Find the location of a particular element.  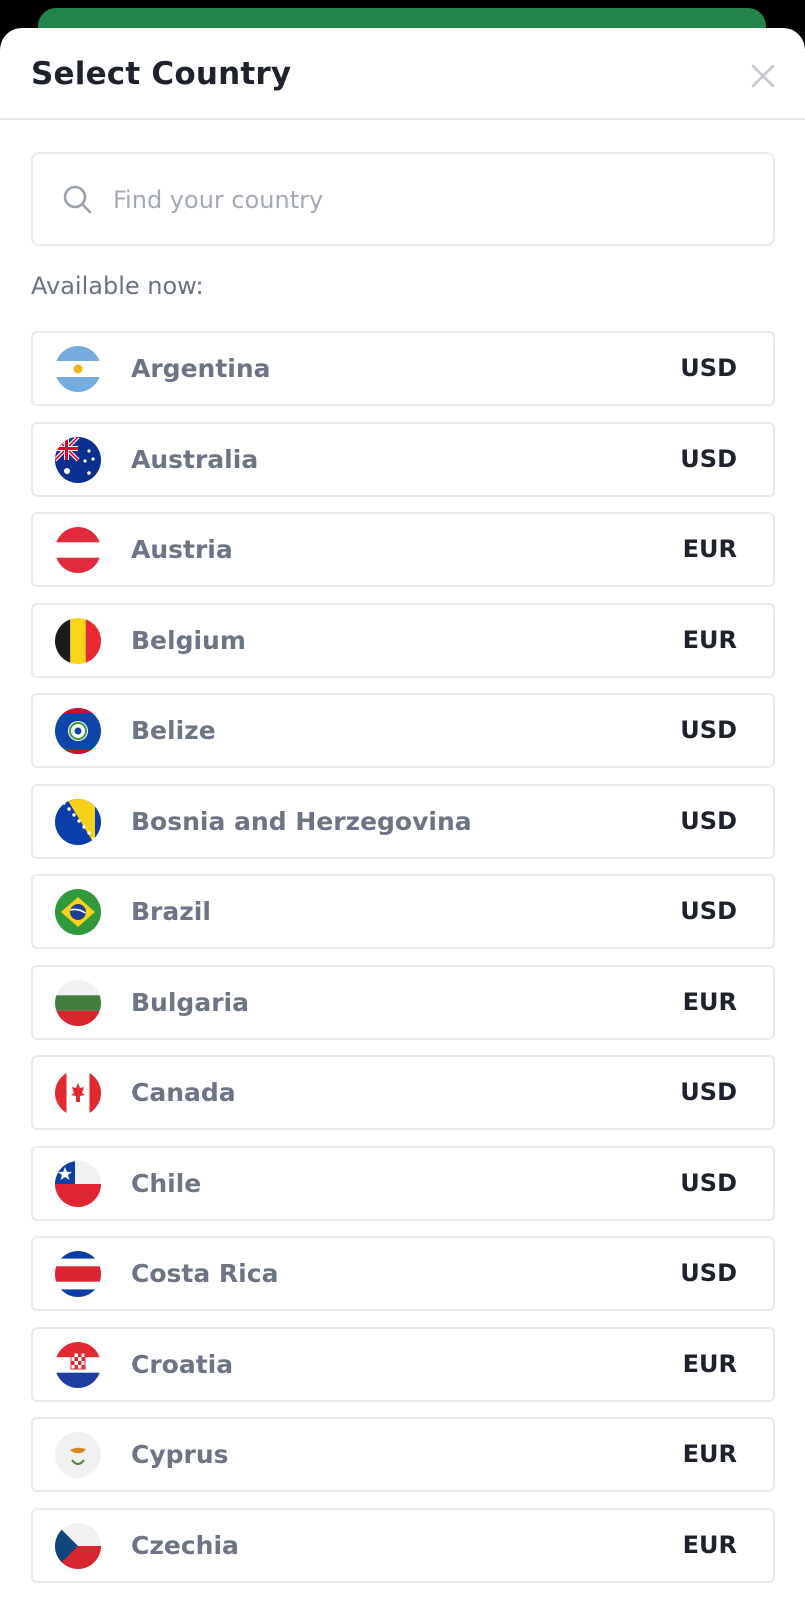

country-row-belgium: Belgium EUR is located at coordinates (403, 640).